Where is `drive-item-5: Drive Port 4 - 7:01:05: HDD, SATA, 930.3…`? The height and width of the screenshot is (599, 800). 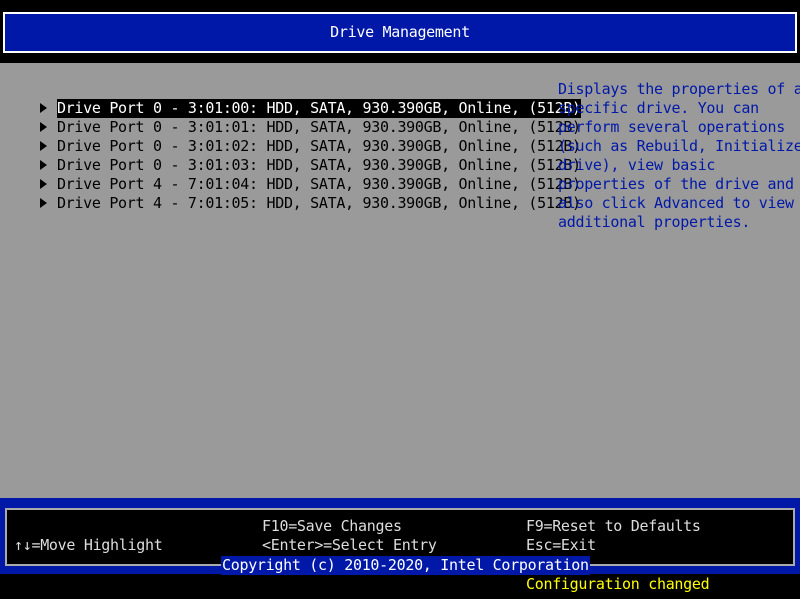
drive-item-5: Drive Port 4 - 7:01:05: HDD, SATA, 930.3… is located at coordinates (293, 193).